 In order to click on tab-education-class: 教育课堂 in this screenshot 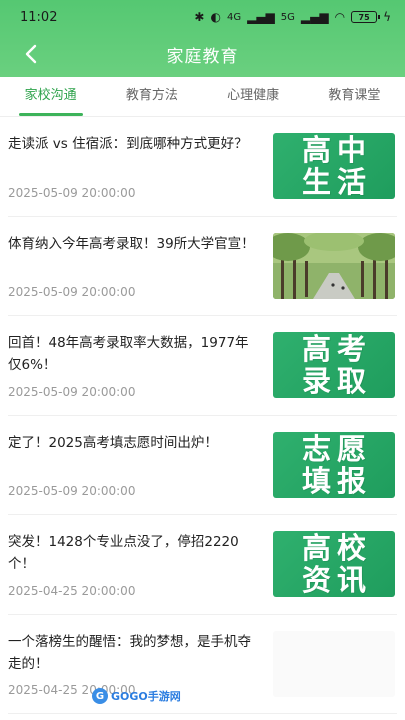, I will do `click(354, 96)`.